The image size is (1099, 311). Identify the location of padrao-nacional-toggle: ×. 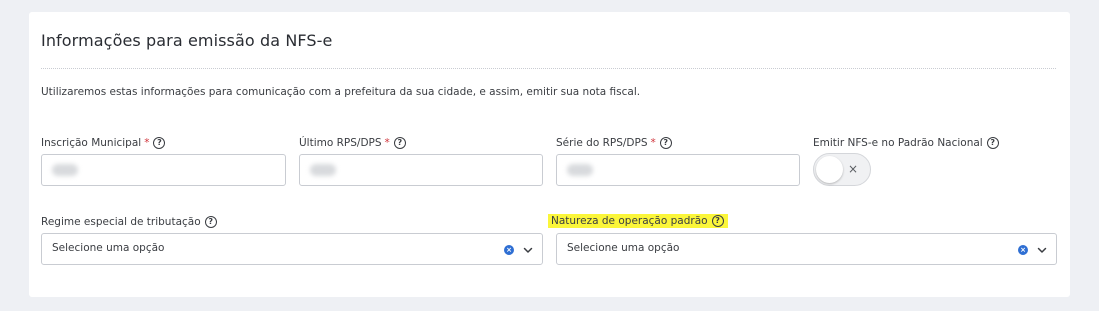
(842, 169).